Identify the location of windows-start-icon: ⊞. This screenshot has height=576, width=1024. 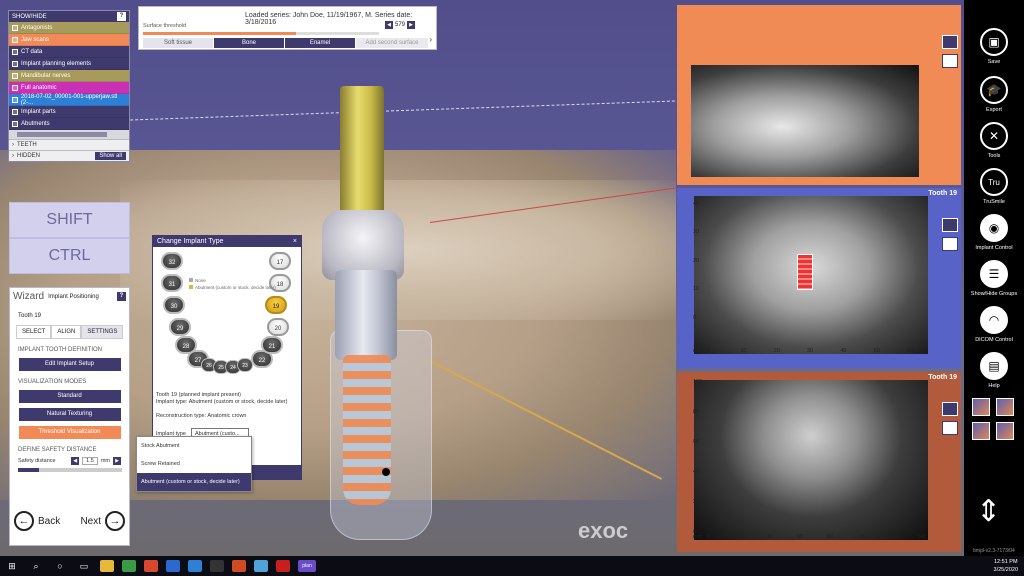
(12, 566).